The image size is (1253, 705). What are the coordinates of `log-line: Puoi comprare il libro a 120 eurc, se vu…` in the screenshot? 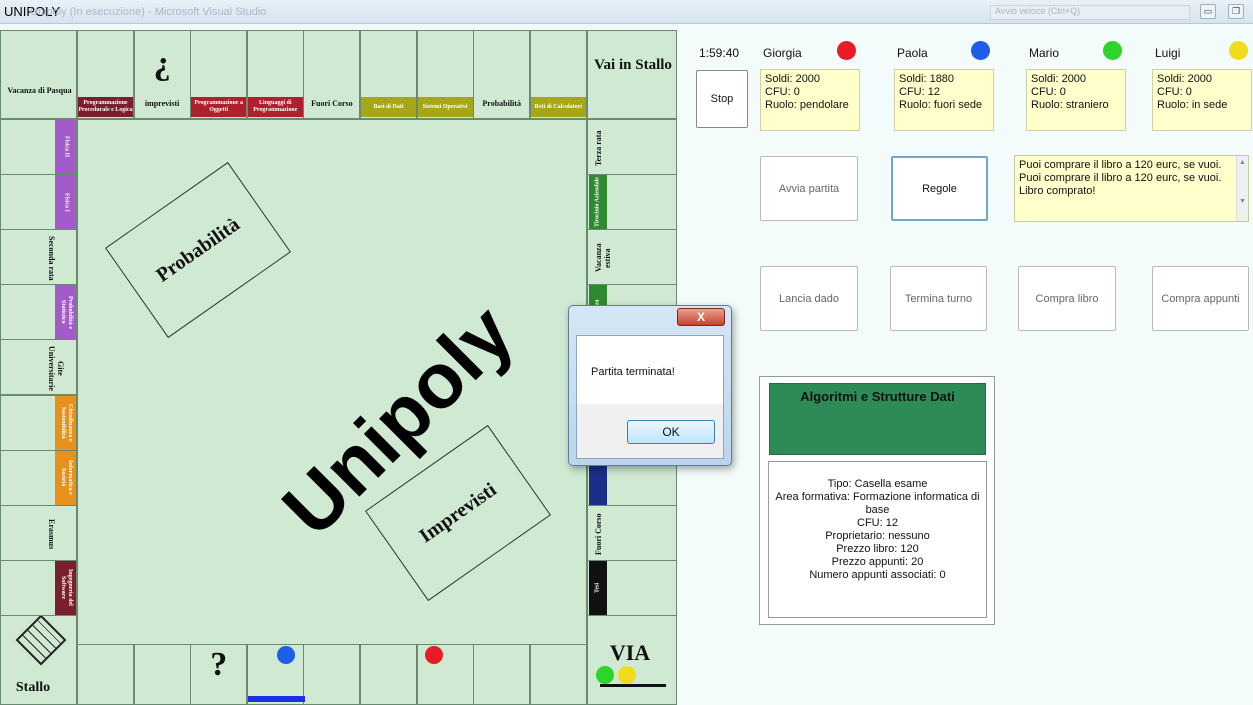 It's located at (1120, 178).